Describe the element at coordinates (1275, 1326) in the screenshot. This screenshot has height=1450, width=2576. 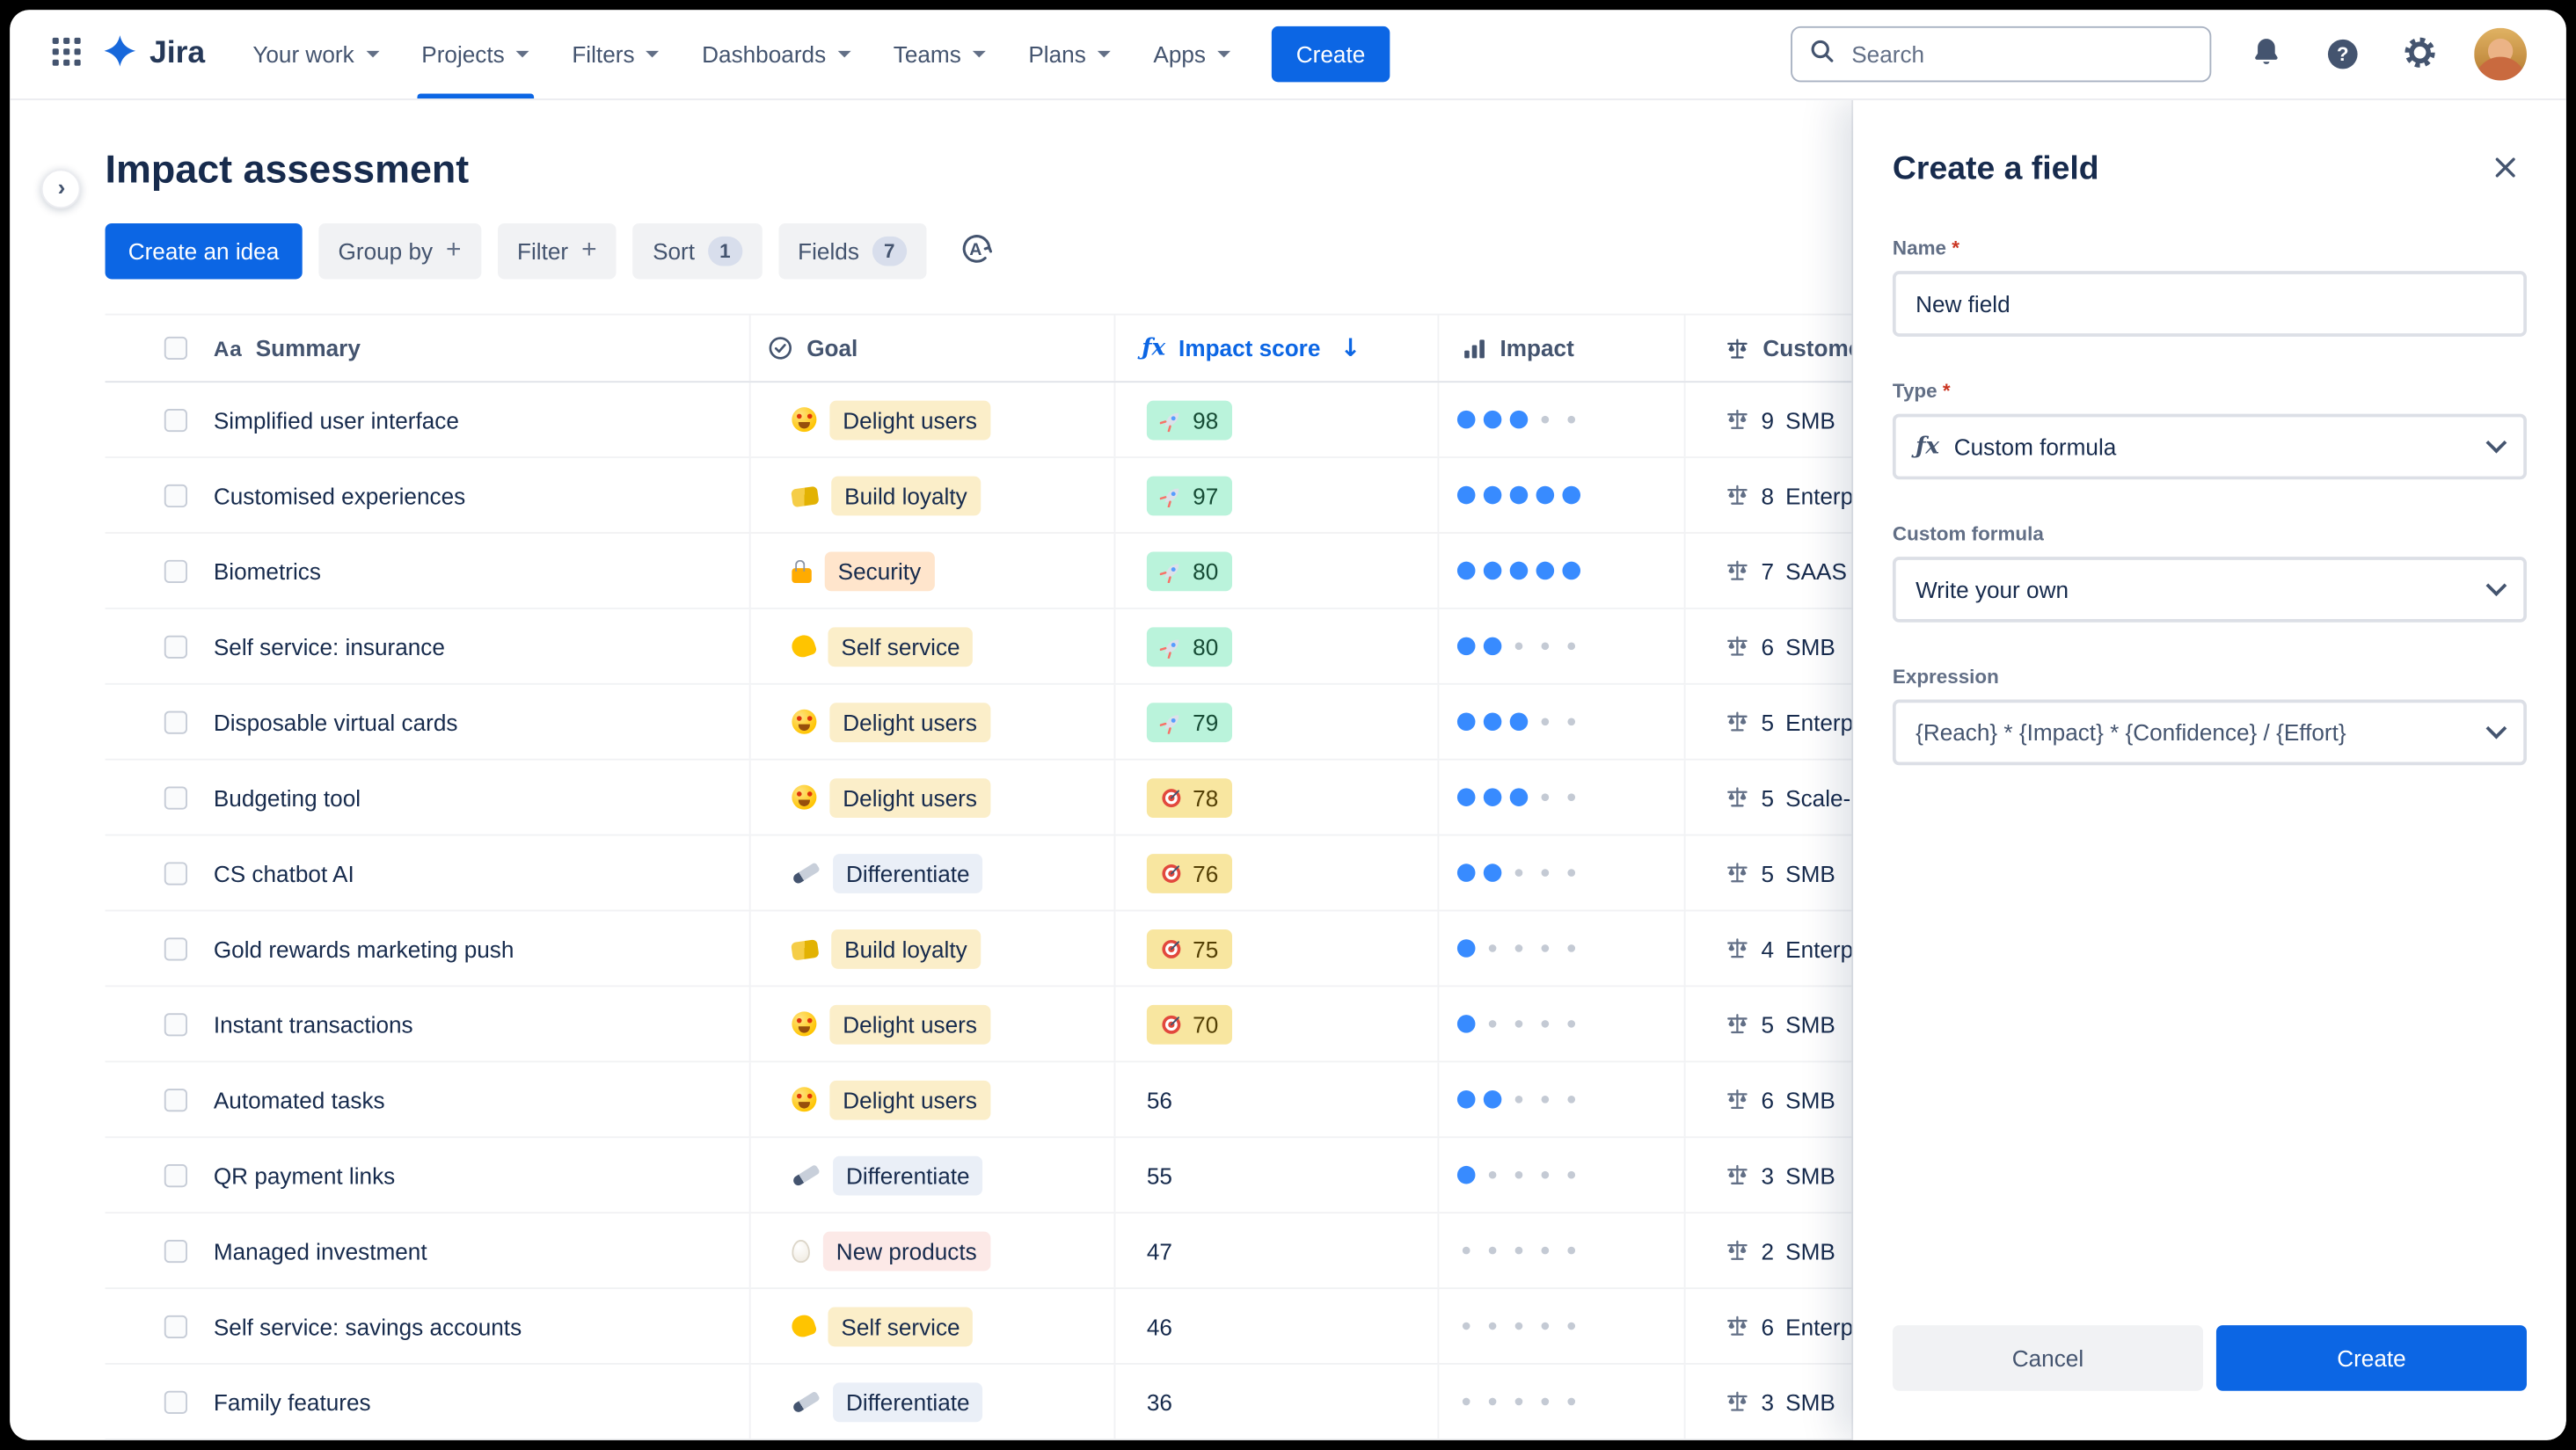
I see `impact-score-cell: 46` at that location.